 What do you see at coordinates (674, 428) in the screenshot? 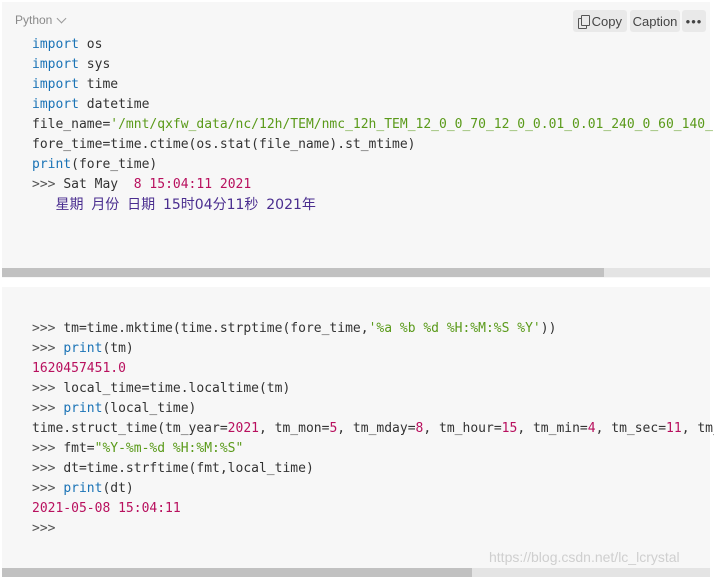
I see `number-literal: 11` at bounding box center [674, 428].